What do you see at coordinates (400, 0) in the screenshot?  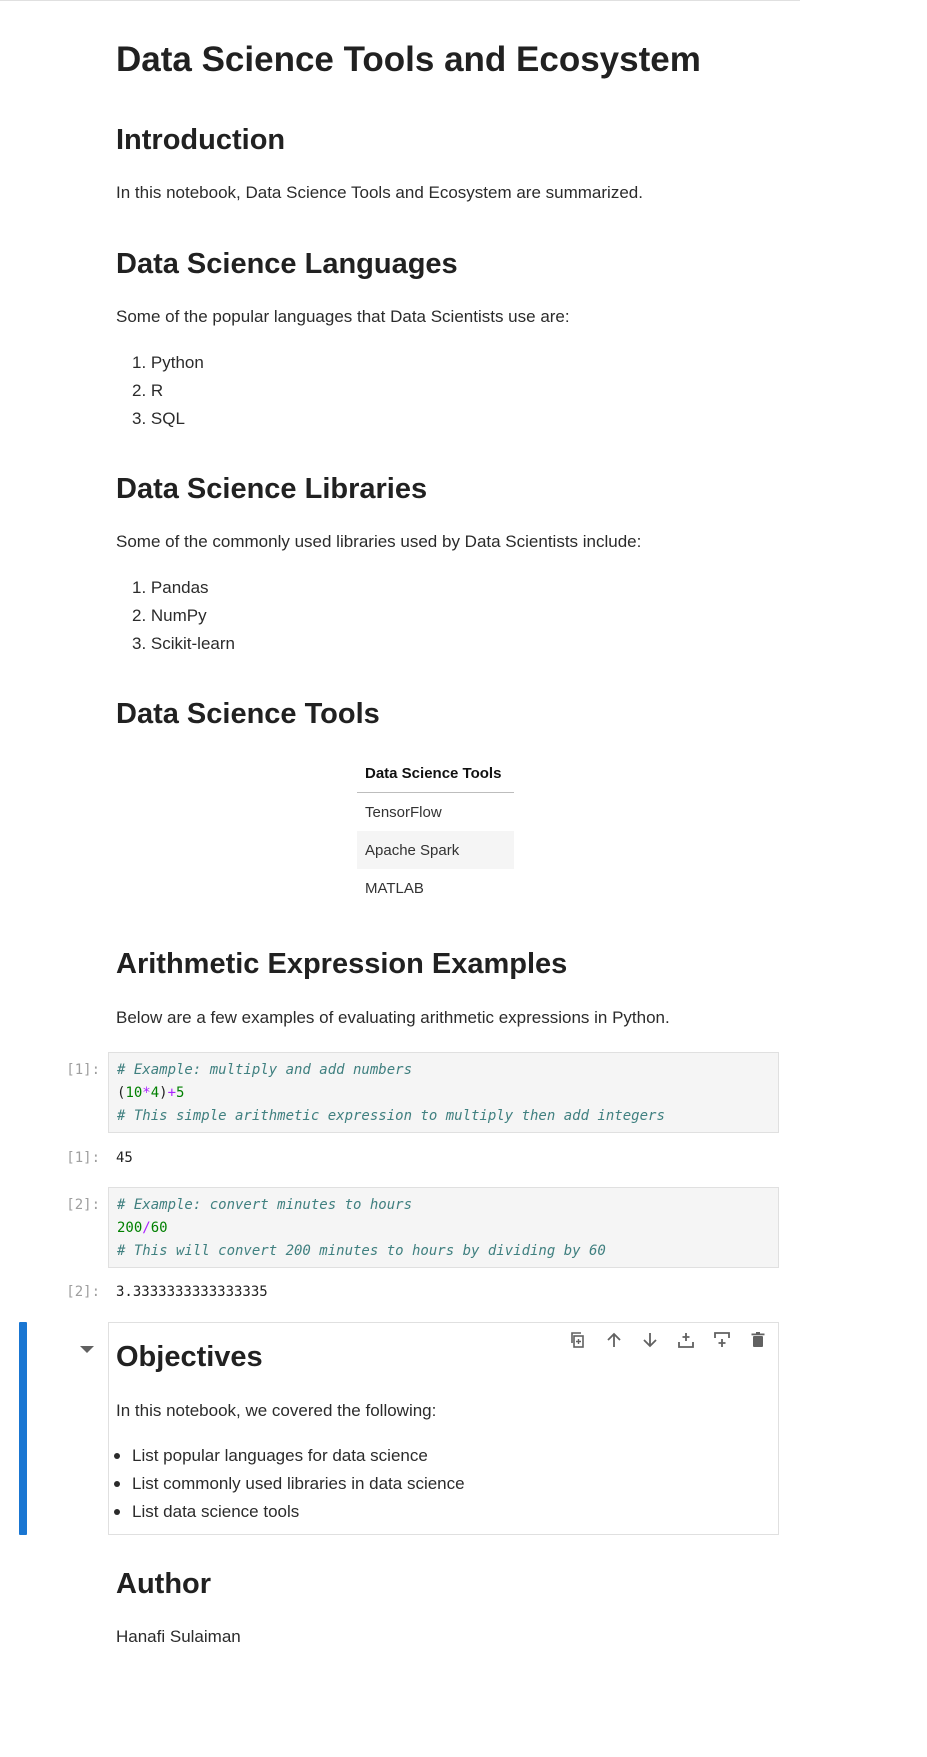 I see `top-divider` at bounding box center [400, 0].